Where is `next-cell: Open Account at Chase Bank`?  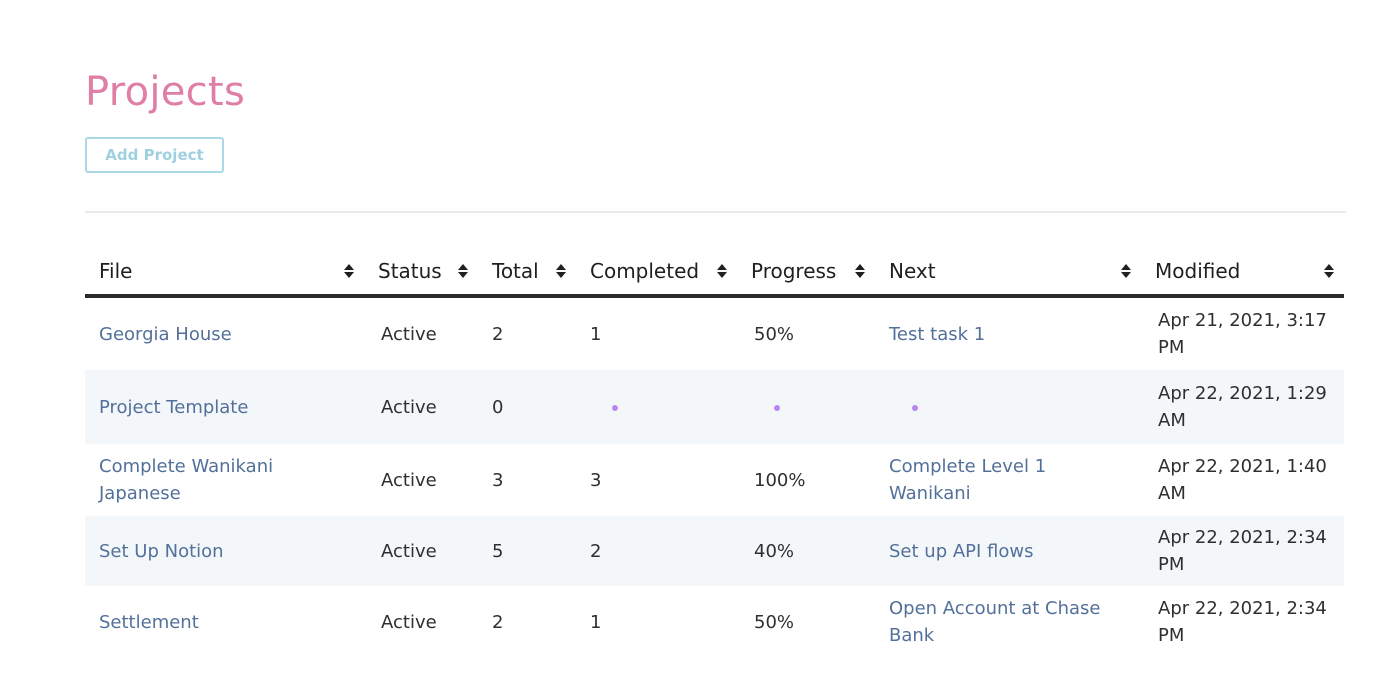 next-cell: Open Account at Chase Bank is located at coordinates (1008, 622).